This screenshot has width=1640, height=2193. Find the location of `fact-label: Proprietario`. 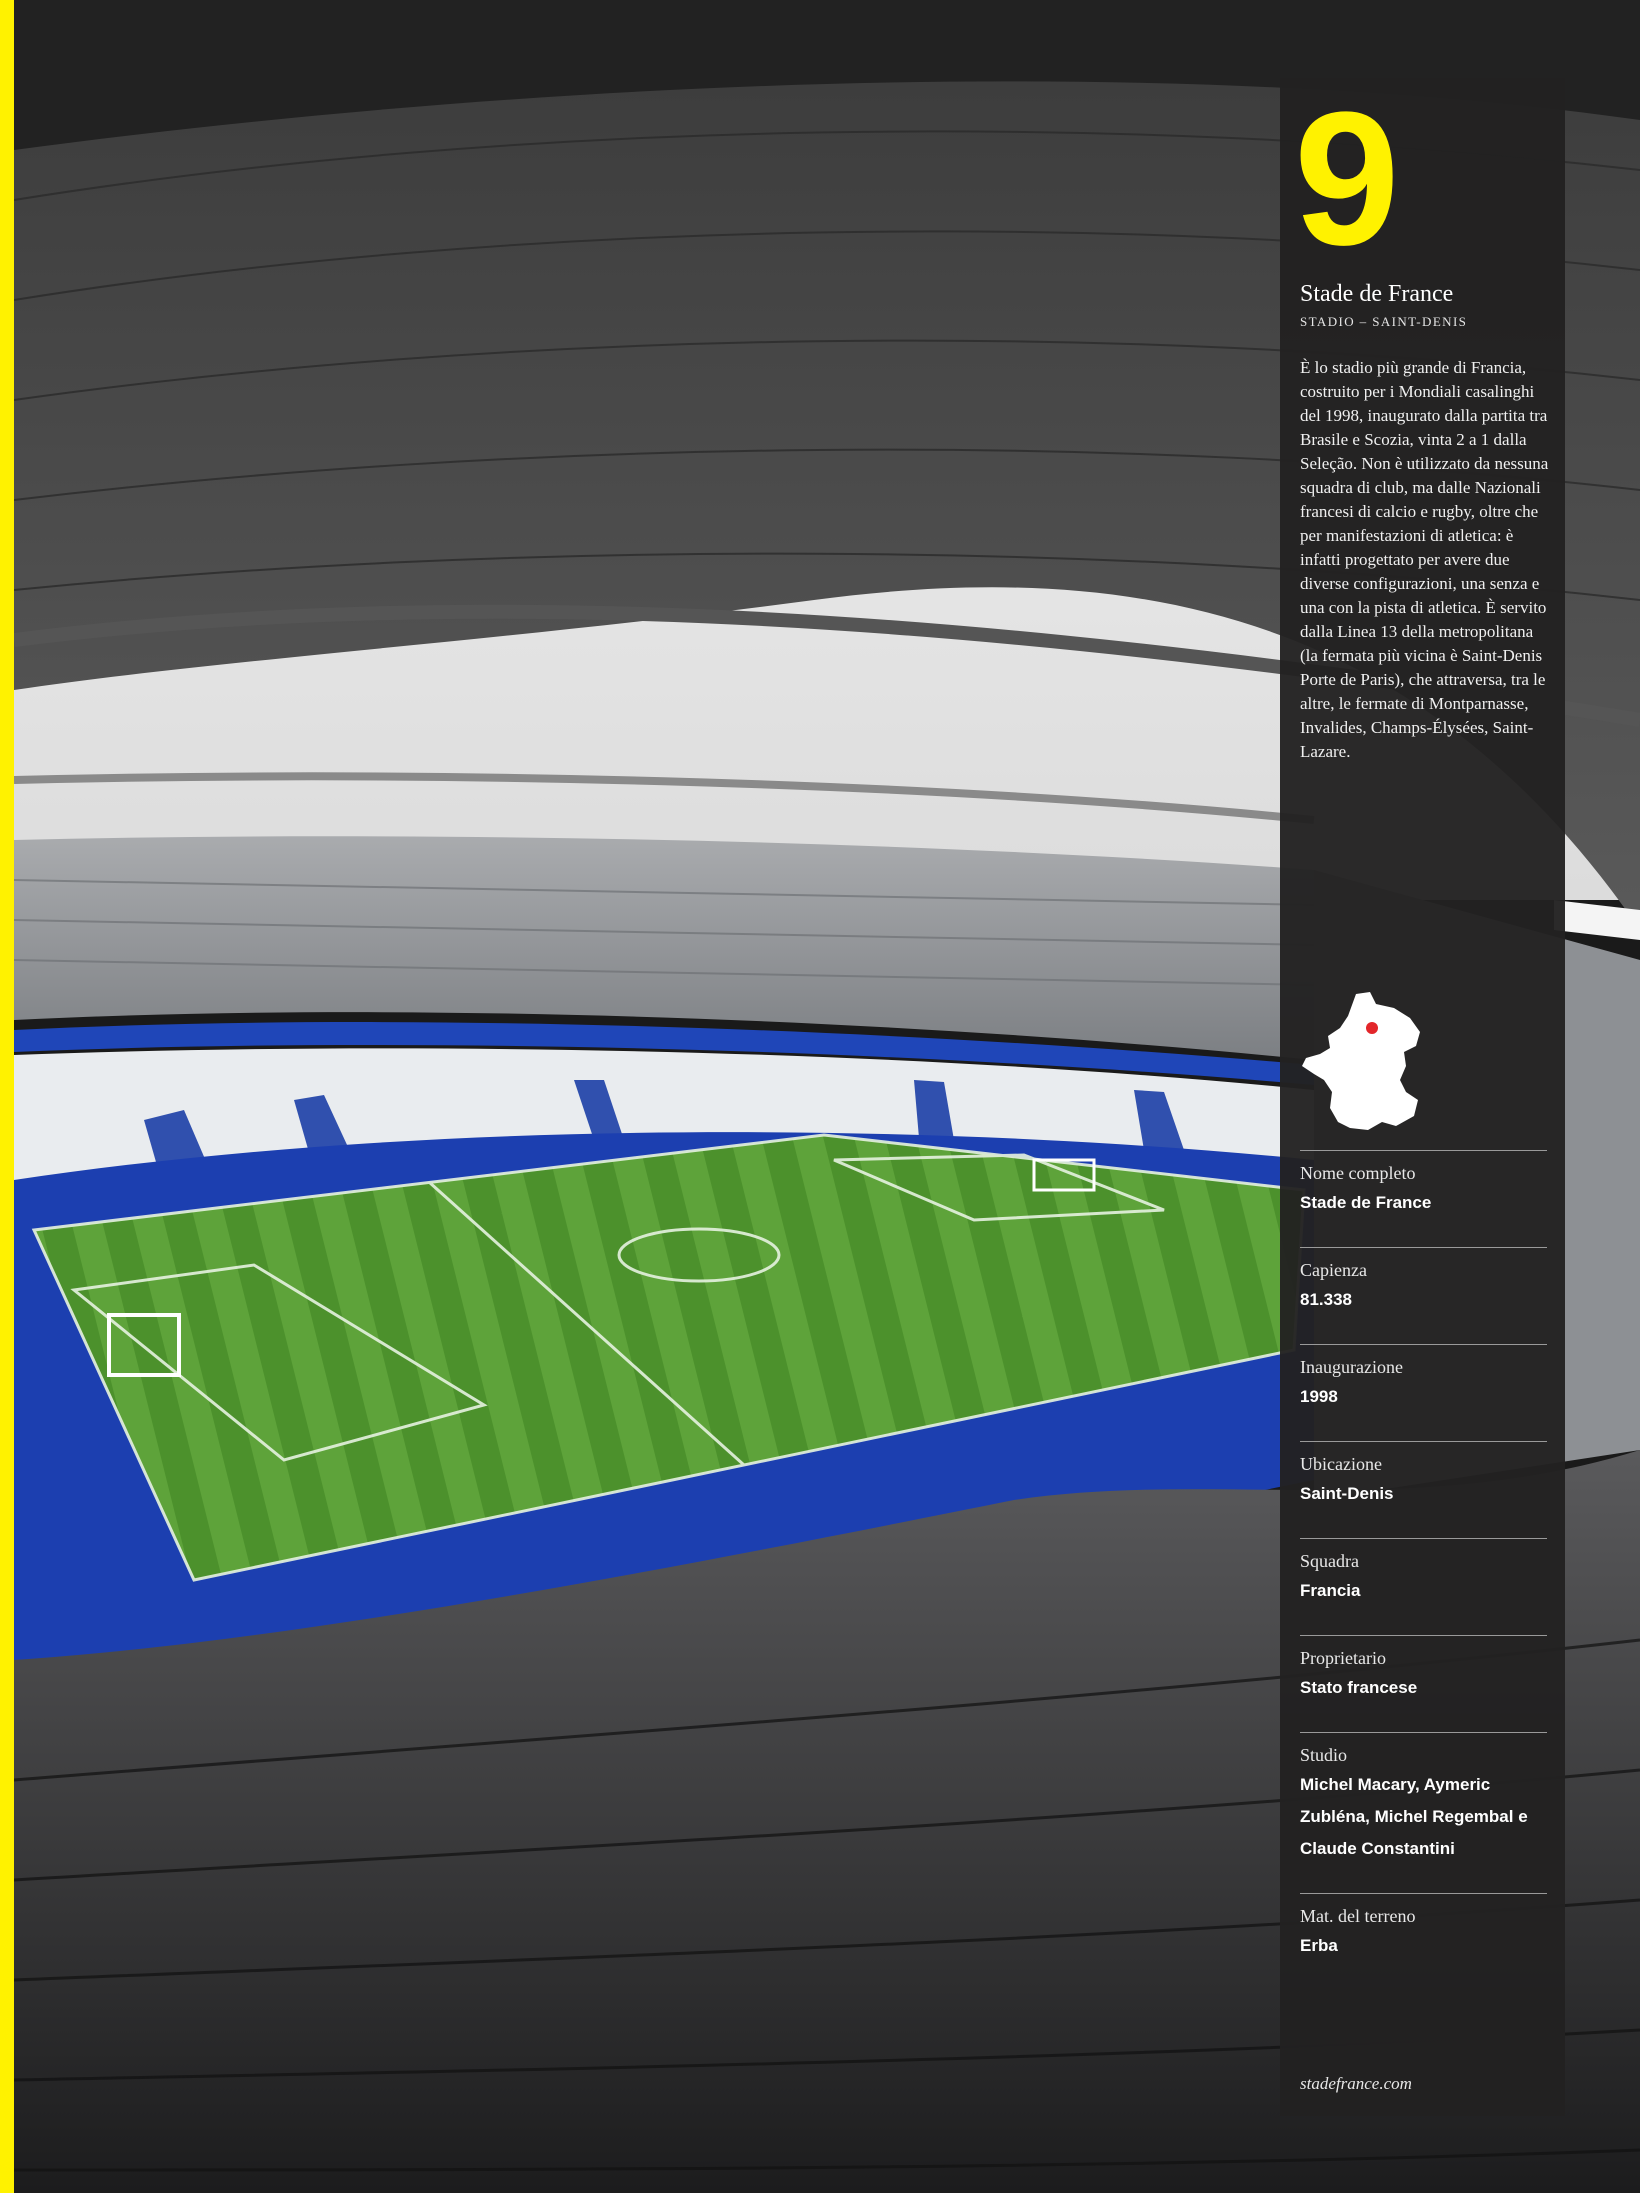

fact-label: Proprietario is located at coordinates (1343, 1658).